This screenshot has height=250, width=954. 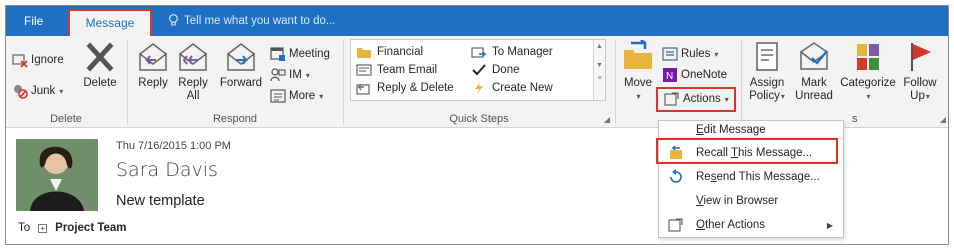 I want to click on onenote-button: N OneNote, so click(x=694, y=75).